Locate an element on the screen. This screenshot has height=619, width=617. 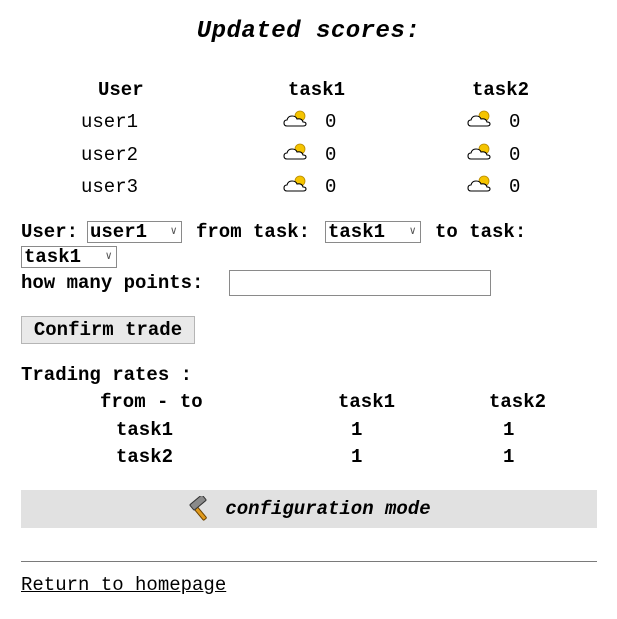
header-task1: task1 is located at coordinates (317, 90).